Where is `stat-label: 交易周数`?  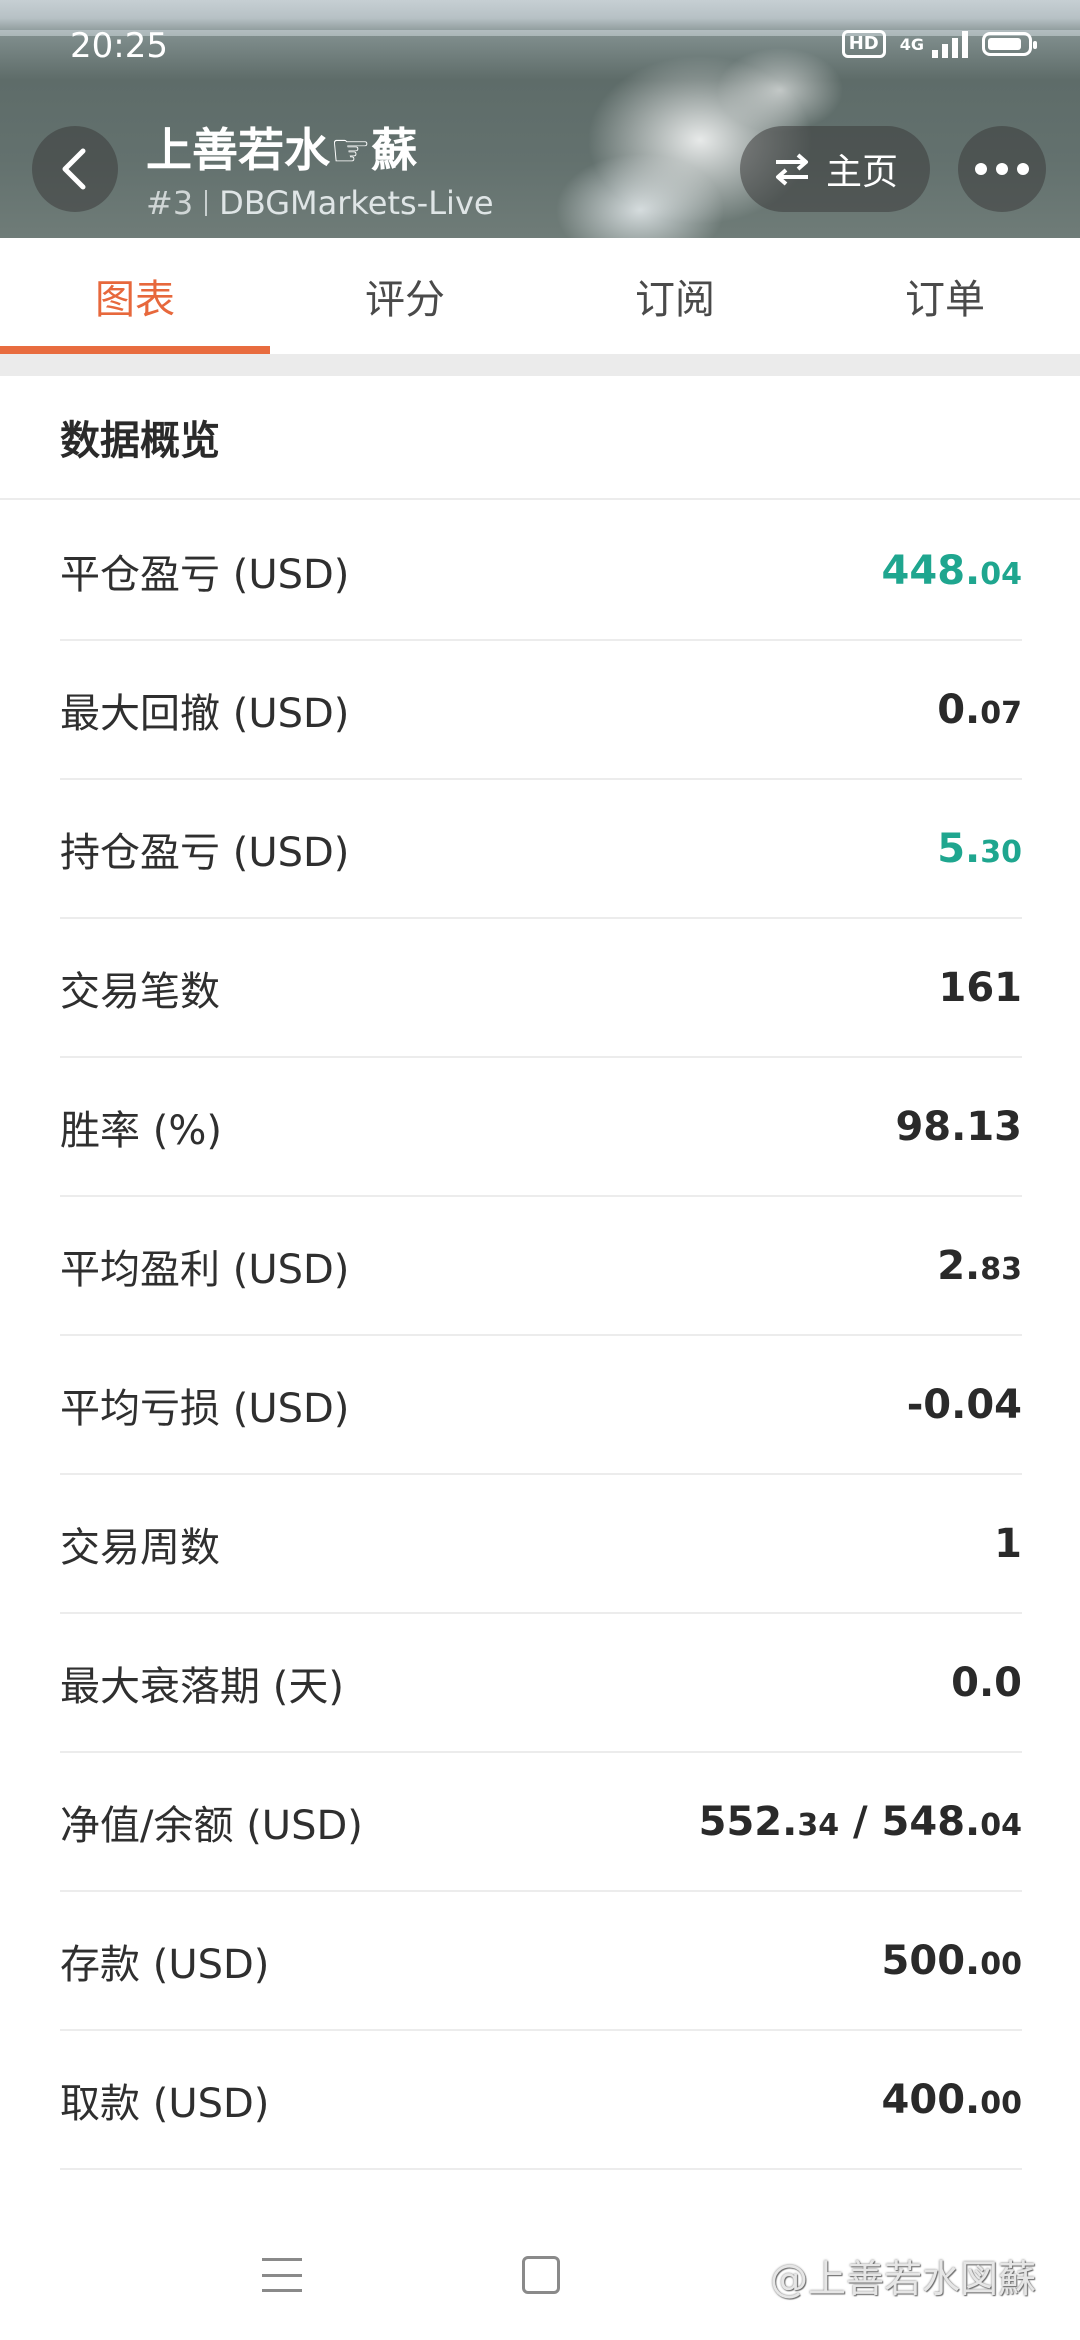 stat-label: 交易周数 is located at coordinates (140, 1547).